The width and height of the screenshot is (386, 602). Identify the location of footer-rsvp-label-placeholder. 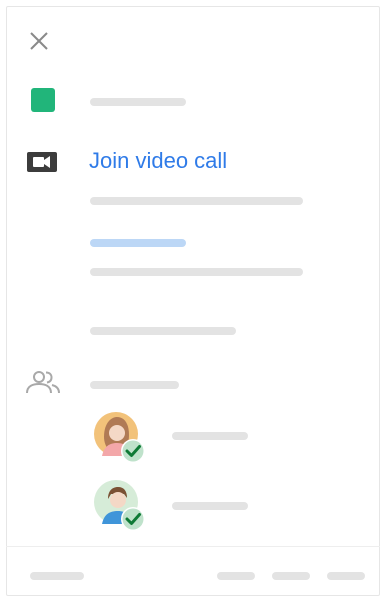
(57, 576).